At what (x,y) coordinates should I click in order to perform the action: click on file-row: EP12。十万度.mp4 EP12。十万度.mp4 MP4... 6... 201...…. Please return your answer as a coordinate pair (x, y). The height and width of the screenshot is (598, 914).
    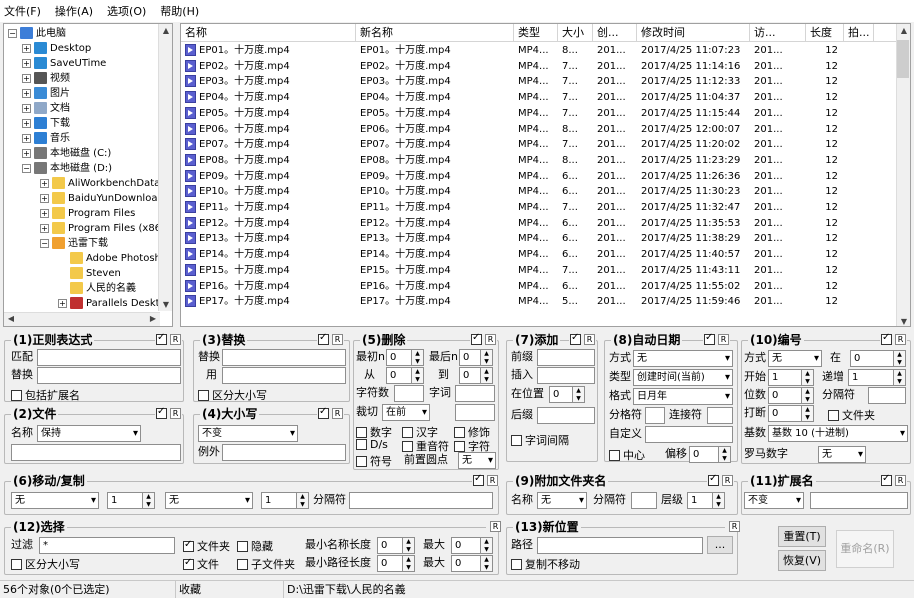
    Looking at the image, I should click on (541, 224).